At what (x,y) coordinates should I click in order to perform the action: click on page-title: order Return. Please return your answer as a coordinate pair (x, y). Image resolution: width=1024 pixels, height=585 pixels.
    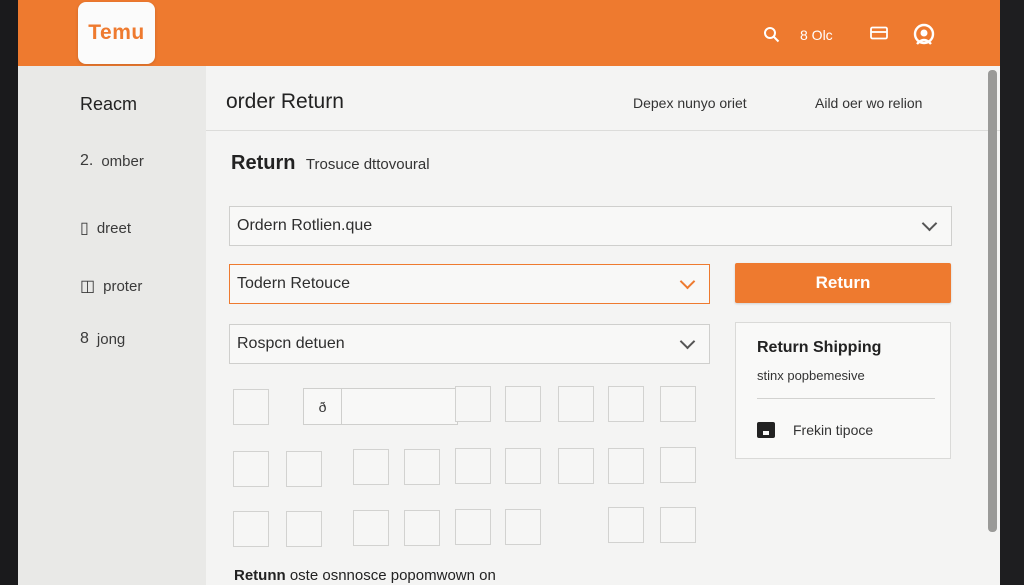
    Looking at the image, I should click on (285, 101).